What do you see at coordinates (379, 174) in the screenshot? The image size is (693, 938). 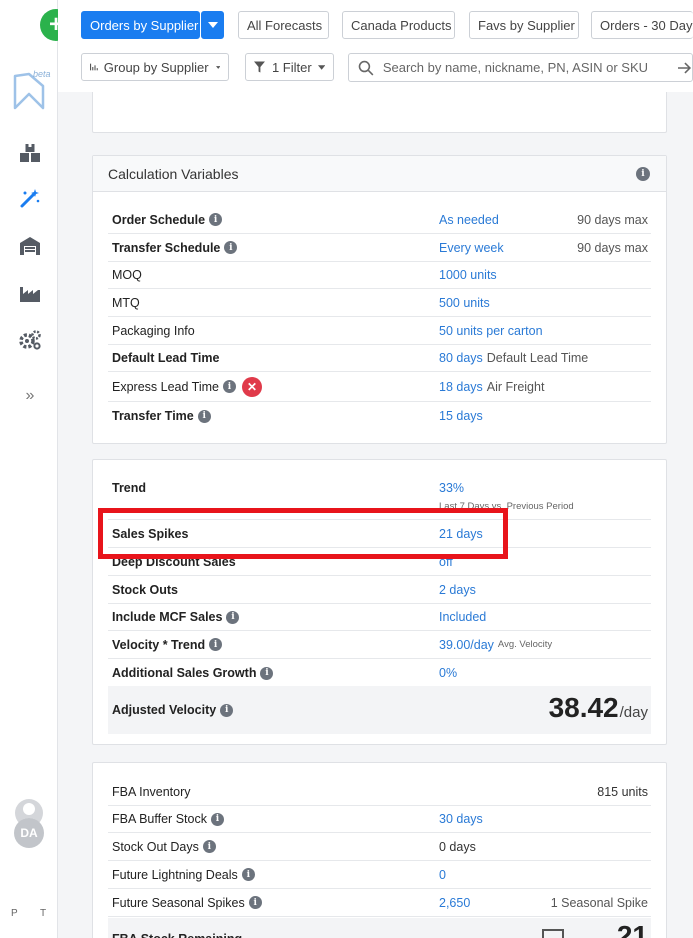 I see `calculation-variables-header: Calculation Variables i` at bounding box center [379, 174].